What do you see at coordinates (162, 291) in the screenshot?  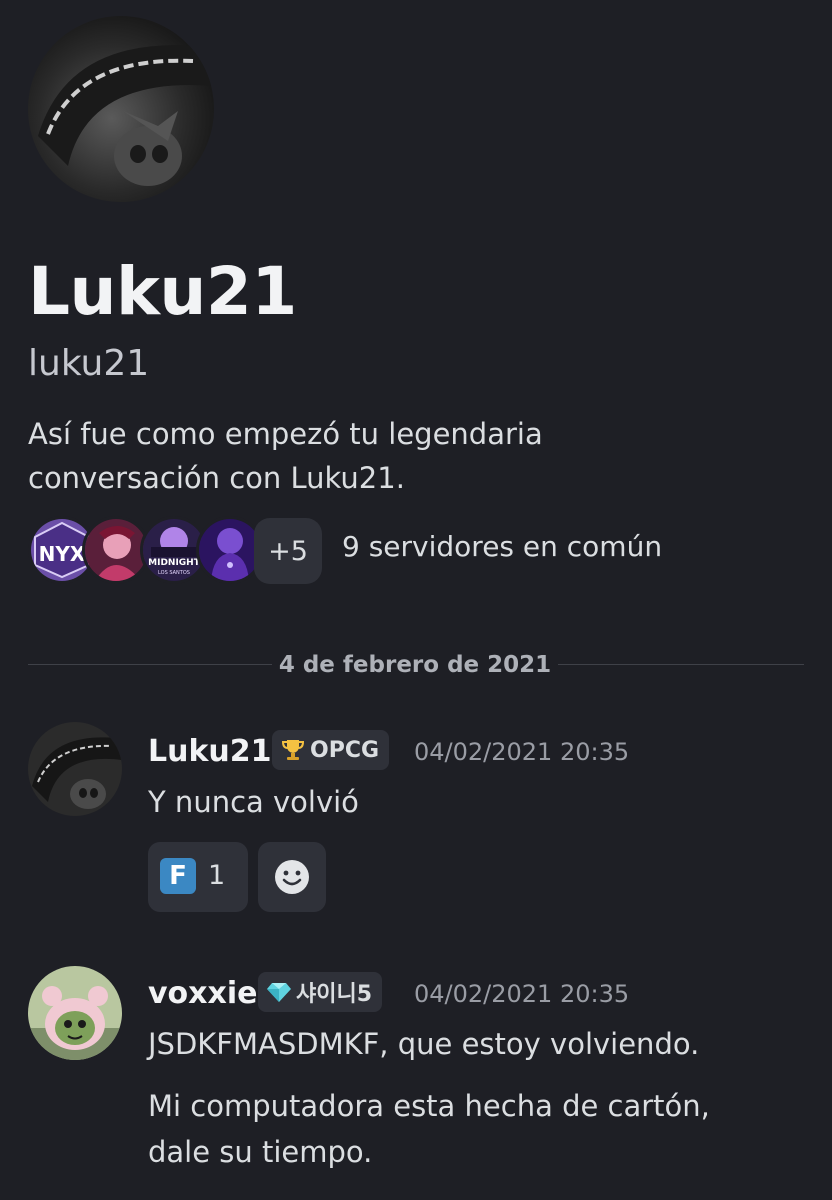 I see `profile-display-name: Luku21` at bounding box center [162, 291].